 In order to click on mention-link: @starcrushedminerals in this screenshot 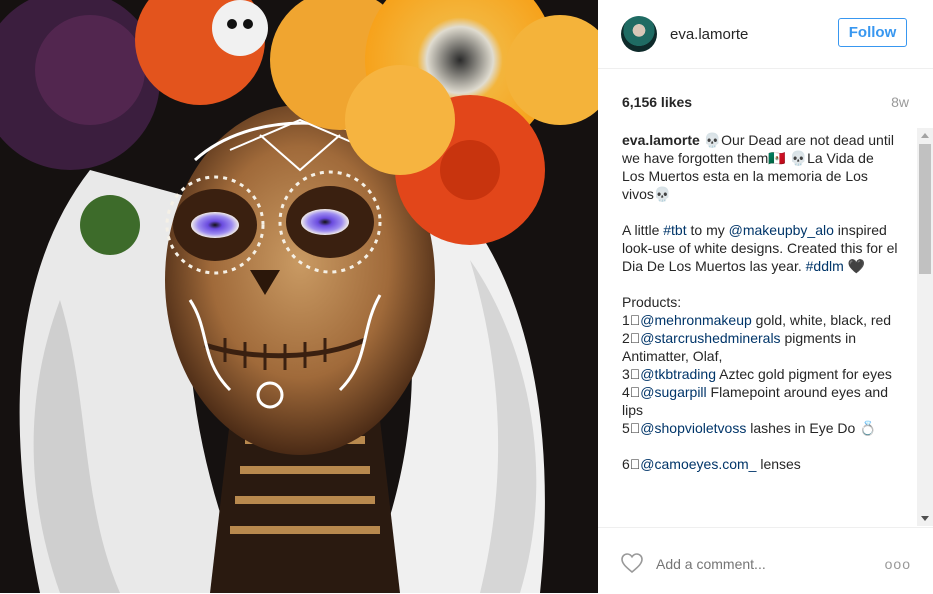, I will do `click(710, 338)`.